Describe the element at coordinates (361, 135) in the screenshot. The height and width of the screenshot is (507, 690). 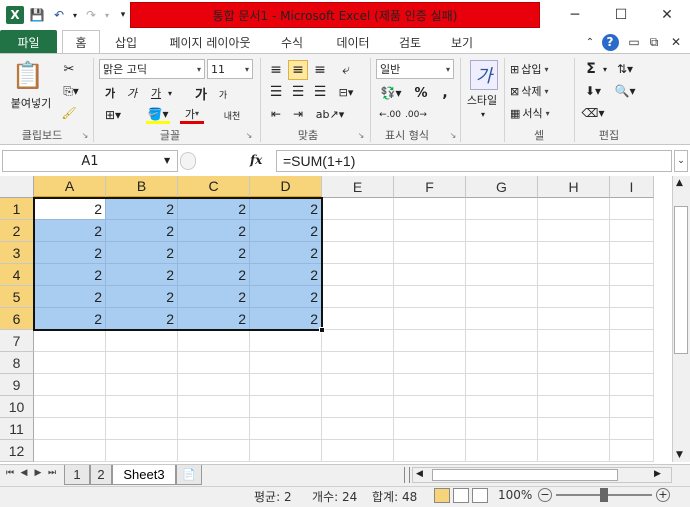
I see `alignment-launcher-icon: ↘` at that location.